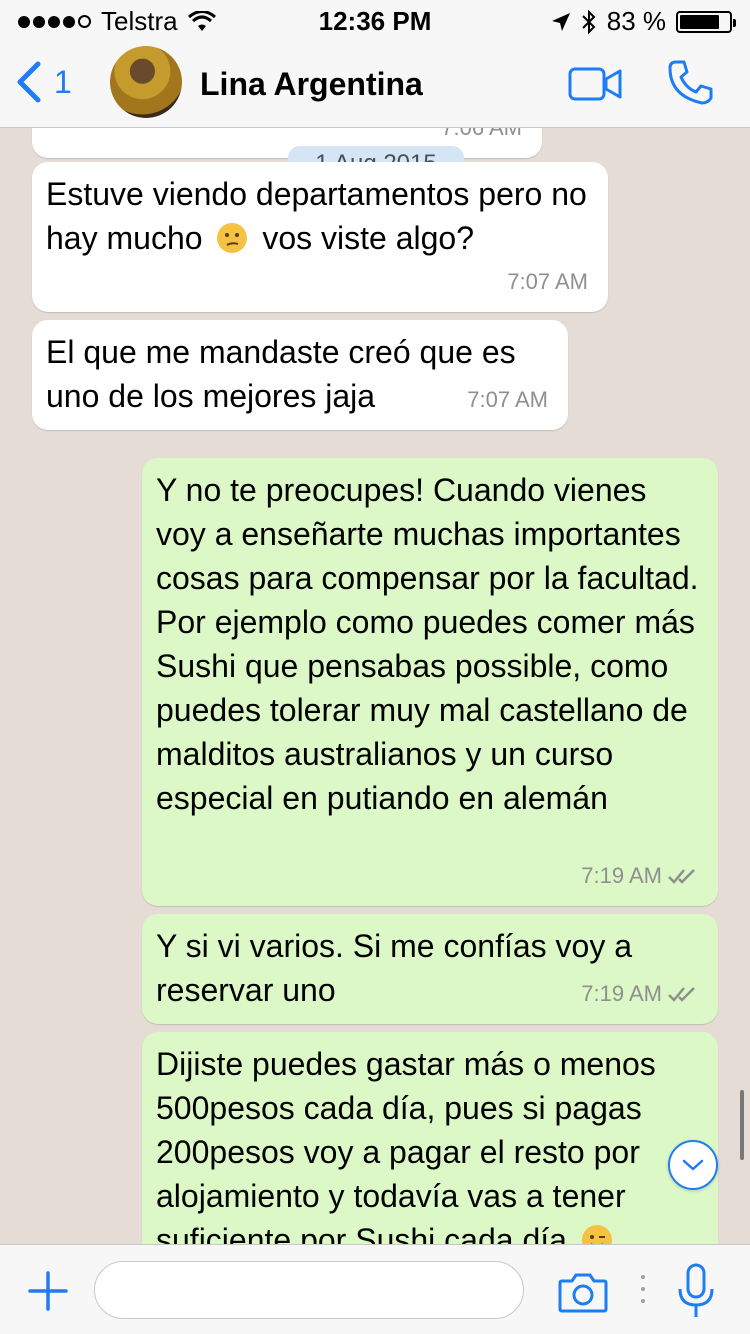  Describe the element at coordinates (146, 82) in the screenshot. I see `avatar` at that location.